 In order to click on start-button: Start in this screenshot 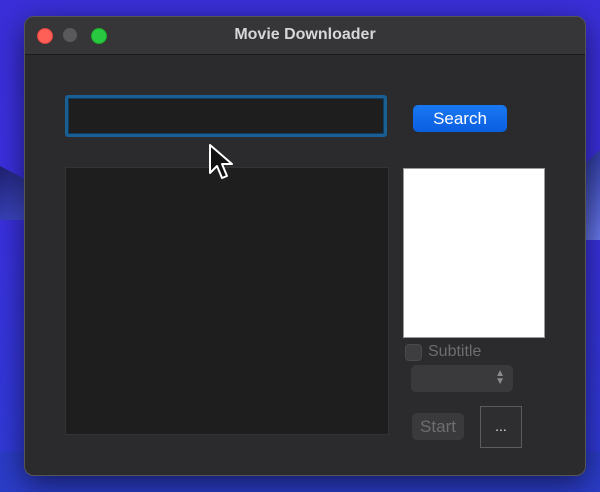, I will do `click(438, 426)`.